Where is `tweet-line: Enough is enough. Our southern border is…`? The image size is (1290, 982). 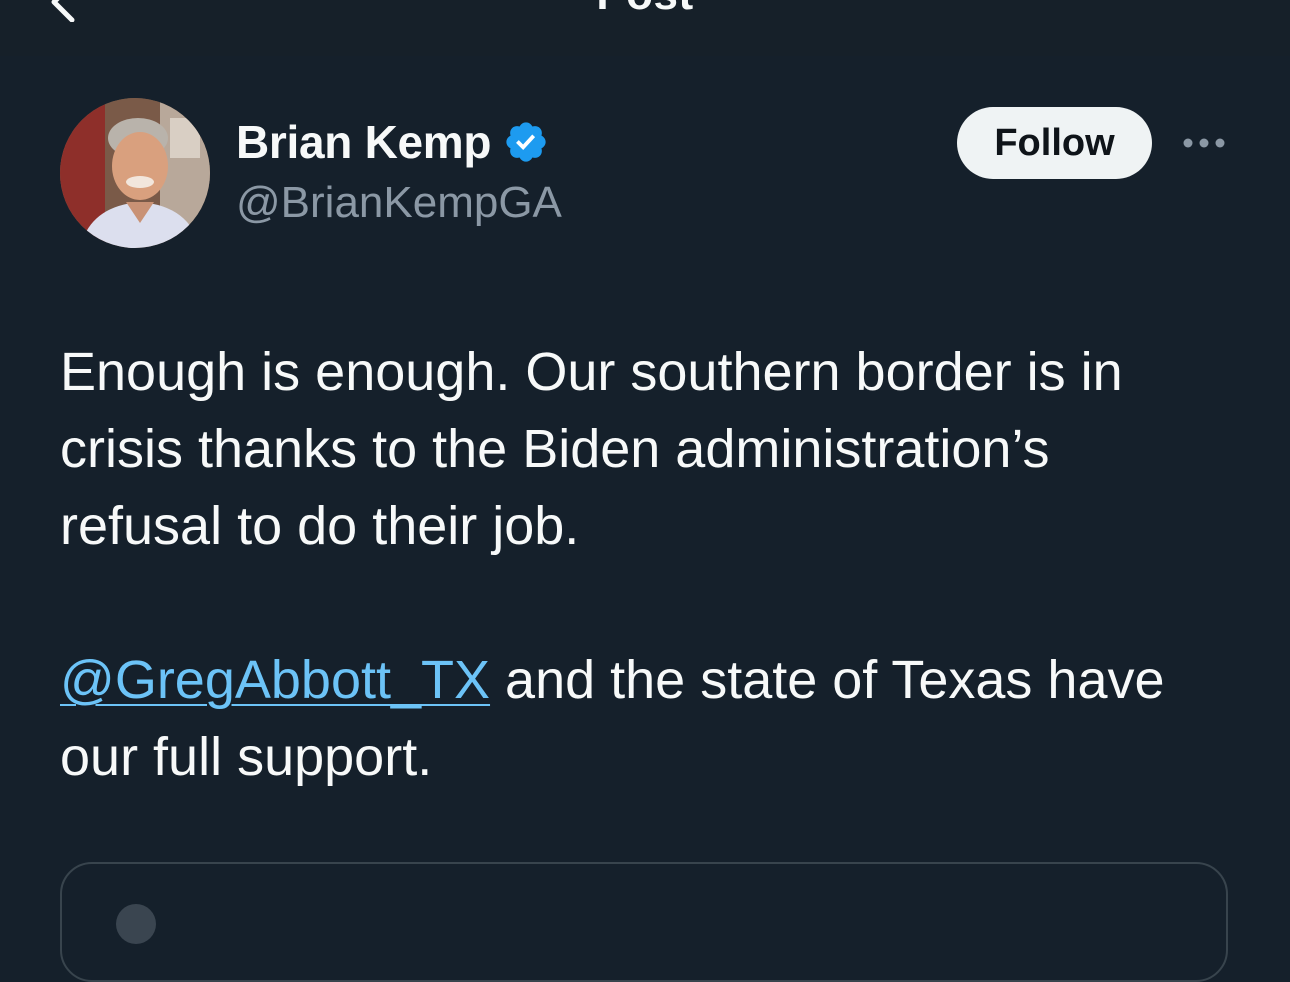
tweet-line: Enough is enough. Our southern border is… is located at coordinates (591, 372).